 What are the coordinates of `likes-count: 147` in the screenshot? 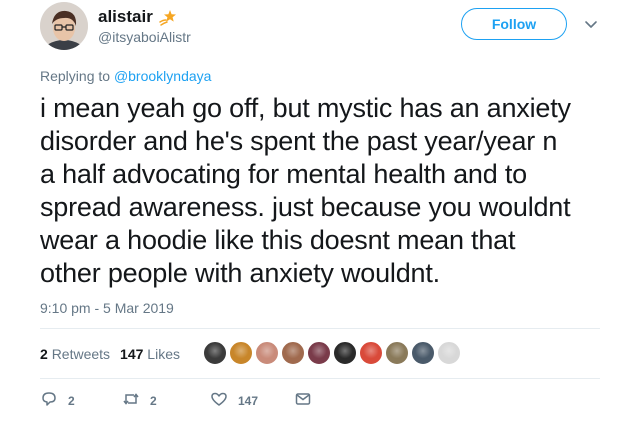 It's located at (132, 354).